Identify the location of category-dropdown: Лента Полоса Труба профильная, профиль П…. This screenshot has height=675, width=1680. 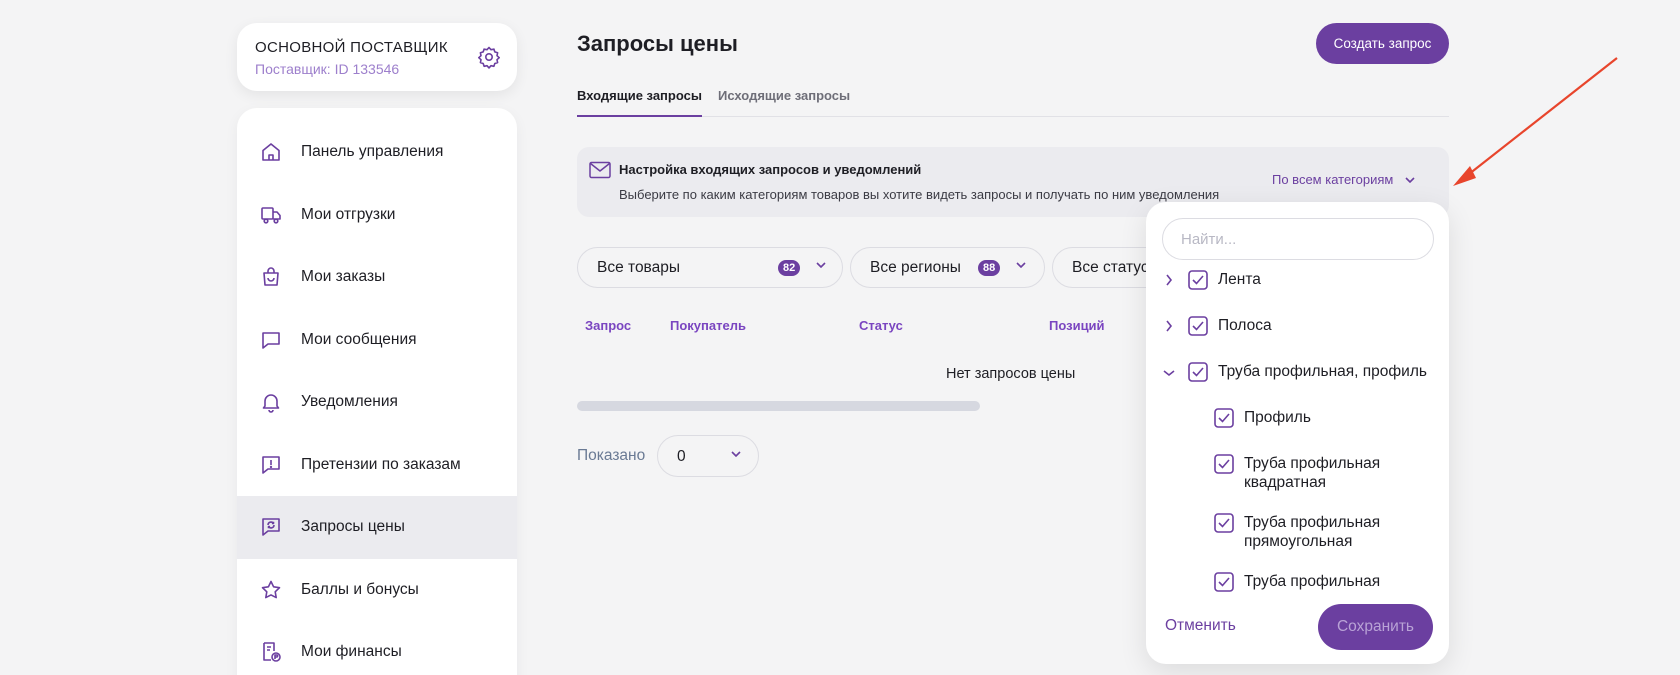
(1297, 433).